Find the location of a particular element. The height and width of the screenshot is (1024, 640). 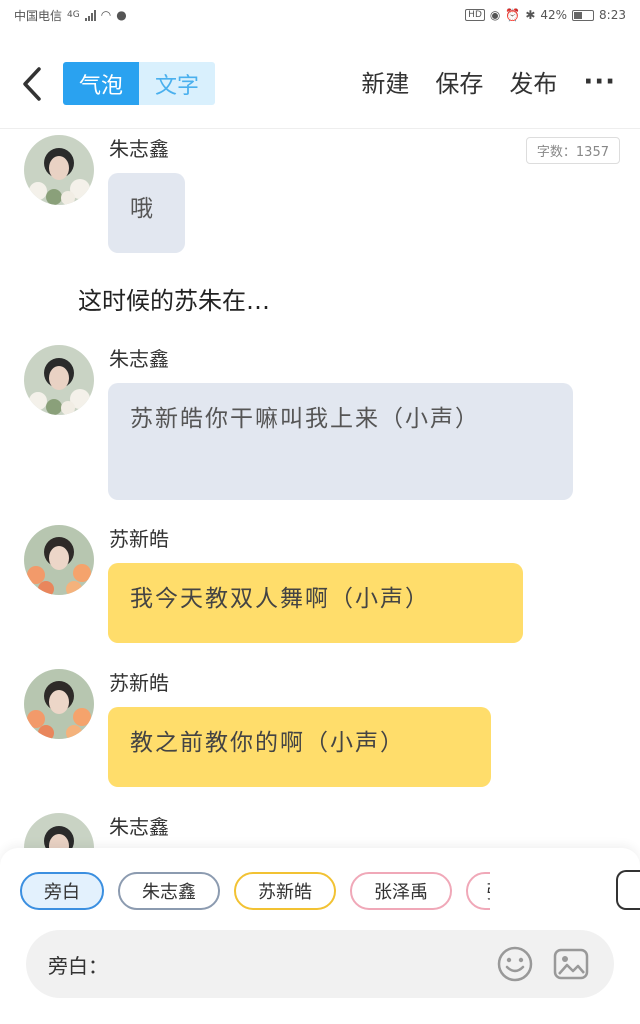

time-label: 8:23 is located at coordinates (612, 15).